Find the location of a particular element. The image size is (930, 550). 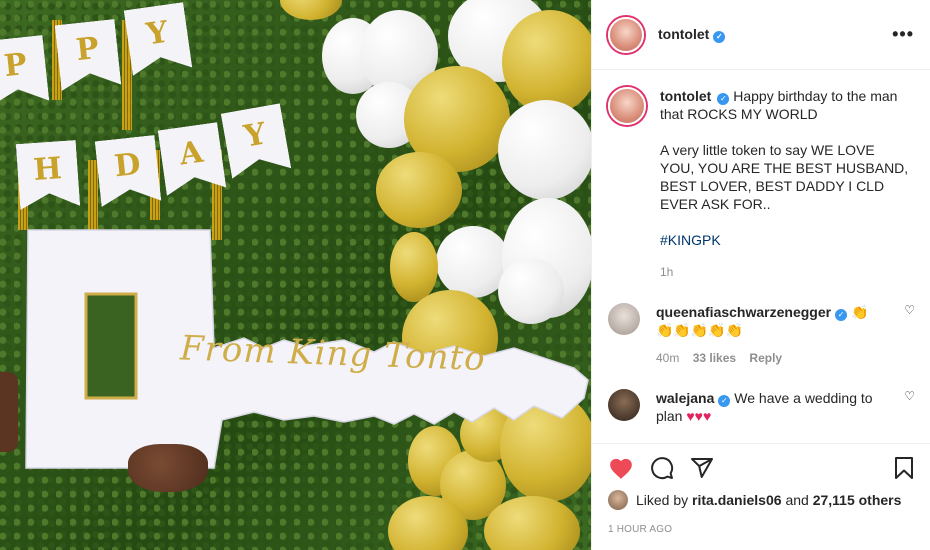

comment-body: walejana ✓ We have a wedding to plan ♥♥♥ is located at coordinates (770, 407).